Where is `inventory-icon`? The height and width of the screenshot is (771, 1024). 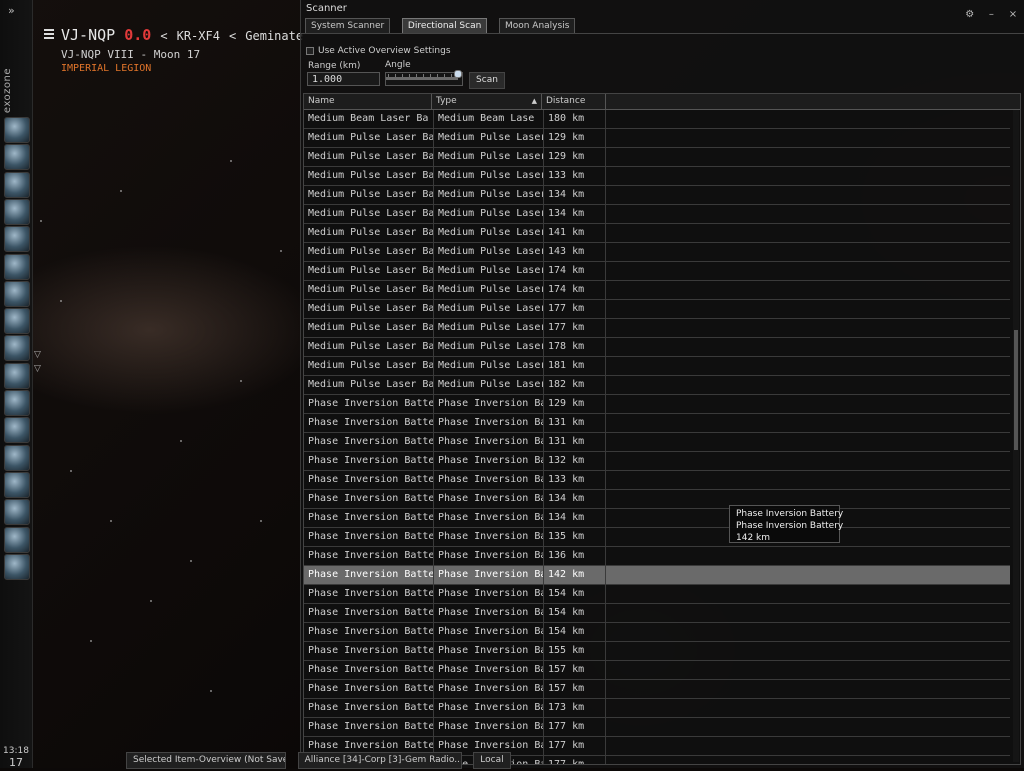
inventory-icon is located at coordinates (17, 375).